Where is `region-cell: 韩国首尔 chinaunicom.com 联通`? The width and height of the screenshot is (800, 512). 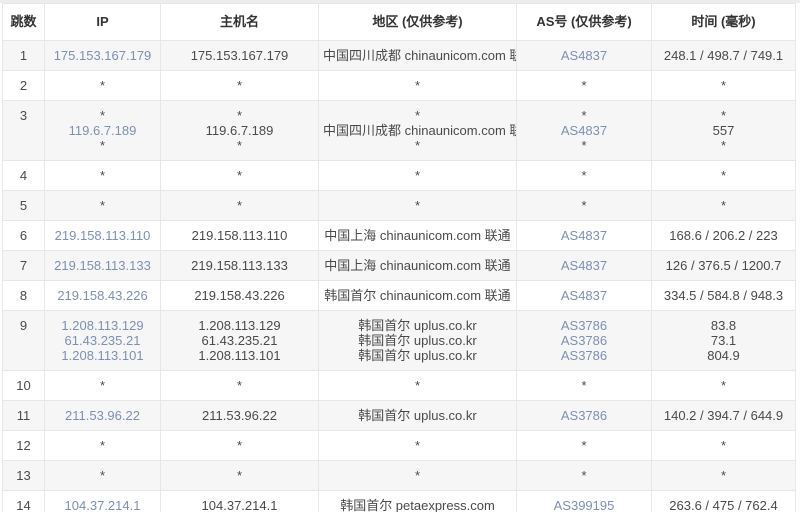 region-cell: 韩国首尔 chinaunicom.com 联通 is located at coordinates (417, 295).